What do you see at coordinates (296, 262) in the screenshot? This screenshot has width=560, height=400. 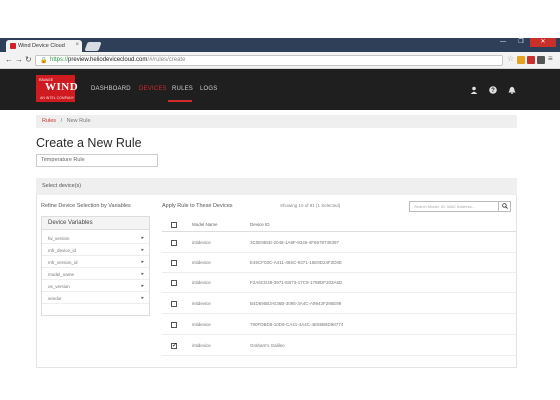 I see `device-id-cell: E46CF03C-A411-466C-9371-15E9D24F2D0E` at bounding box center [296, 262].